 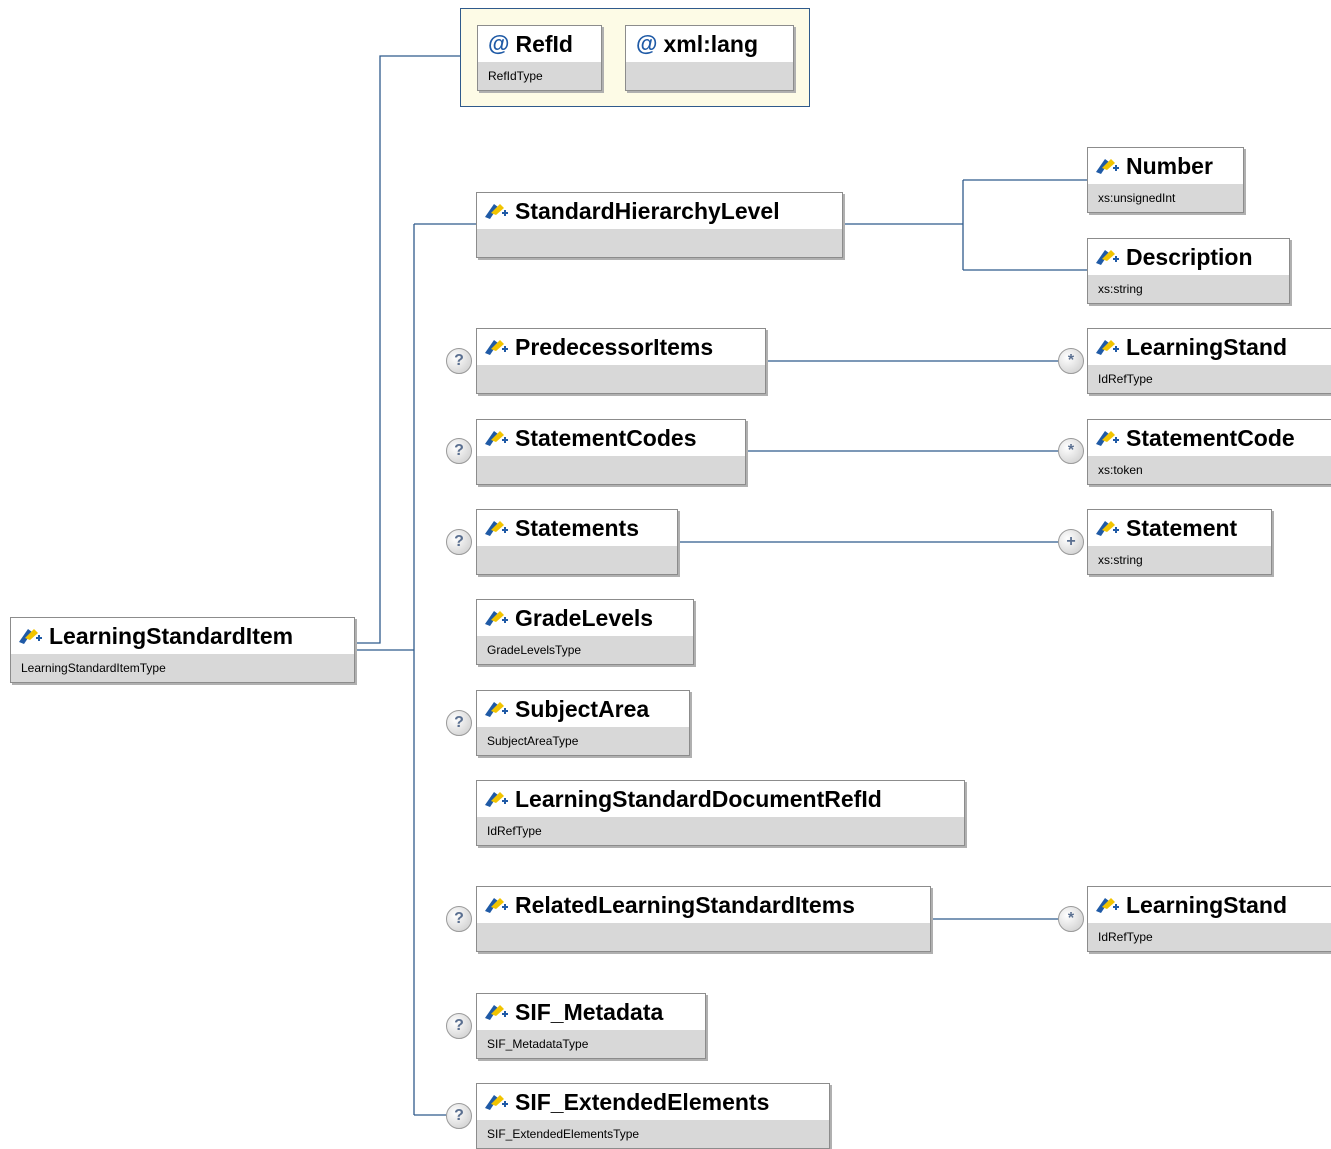 What do you see at coordinates (611, 452) in the screenshot?
I see `element-statement-codes: StatementCodes` at bounding box center [611, 452].